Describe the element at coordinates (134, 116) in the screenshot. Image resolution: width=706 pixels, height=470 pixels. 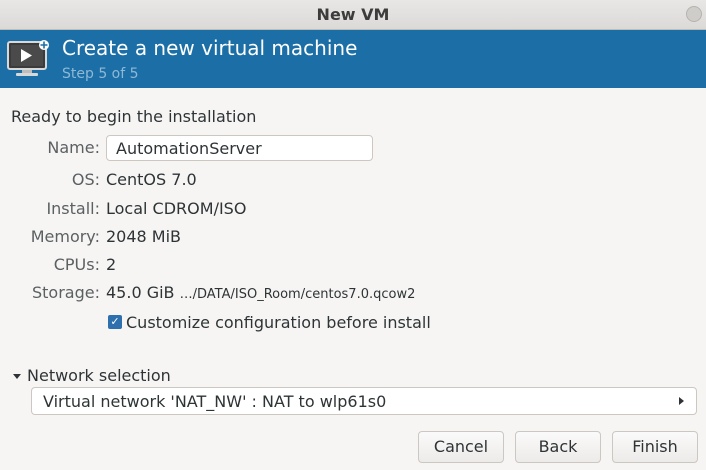
I see `summary-heading: Ready to begin the installation` at that location.